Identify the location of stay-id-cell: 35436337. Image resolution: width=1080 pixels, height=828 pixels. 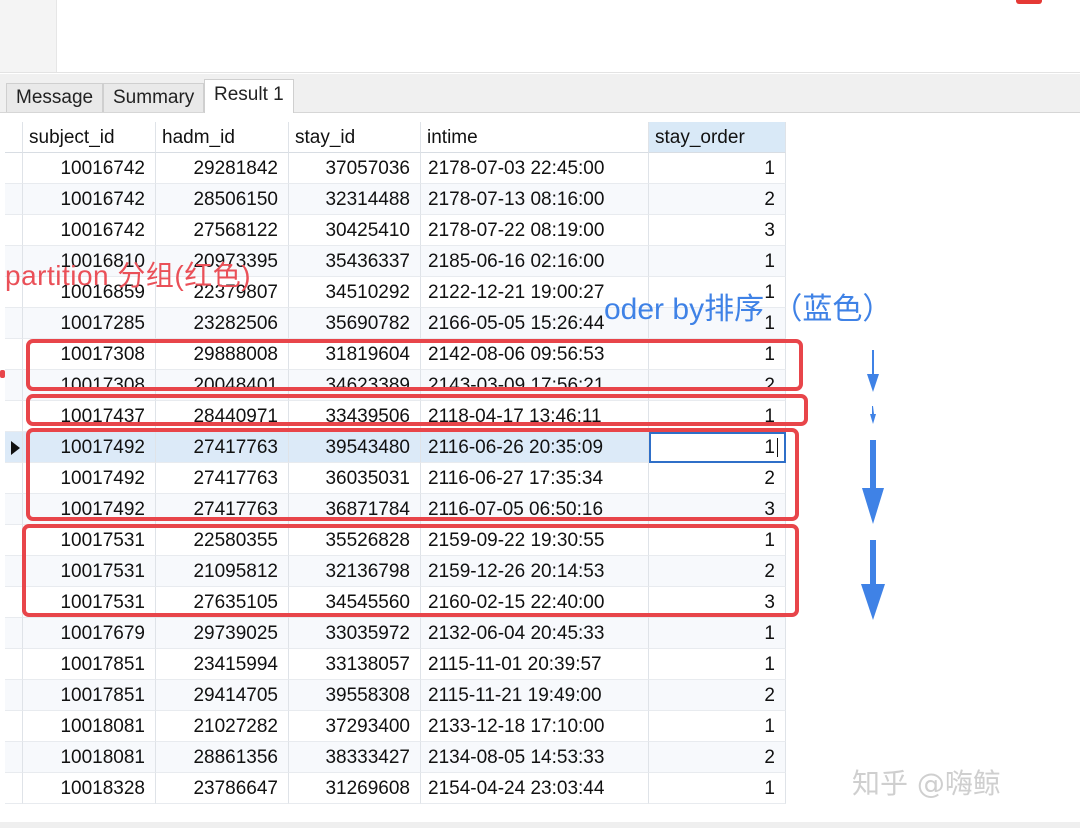
(355, 261).